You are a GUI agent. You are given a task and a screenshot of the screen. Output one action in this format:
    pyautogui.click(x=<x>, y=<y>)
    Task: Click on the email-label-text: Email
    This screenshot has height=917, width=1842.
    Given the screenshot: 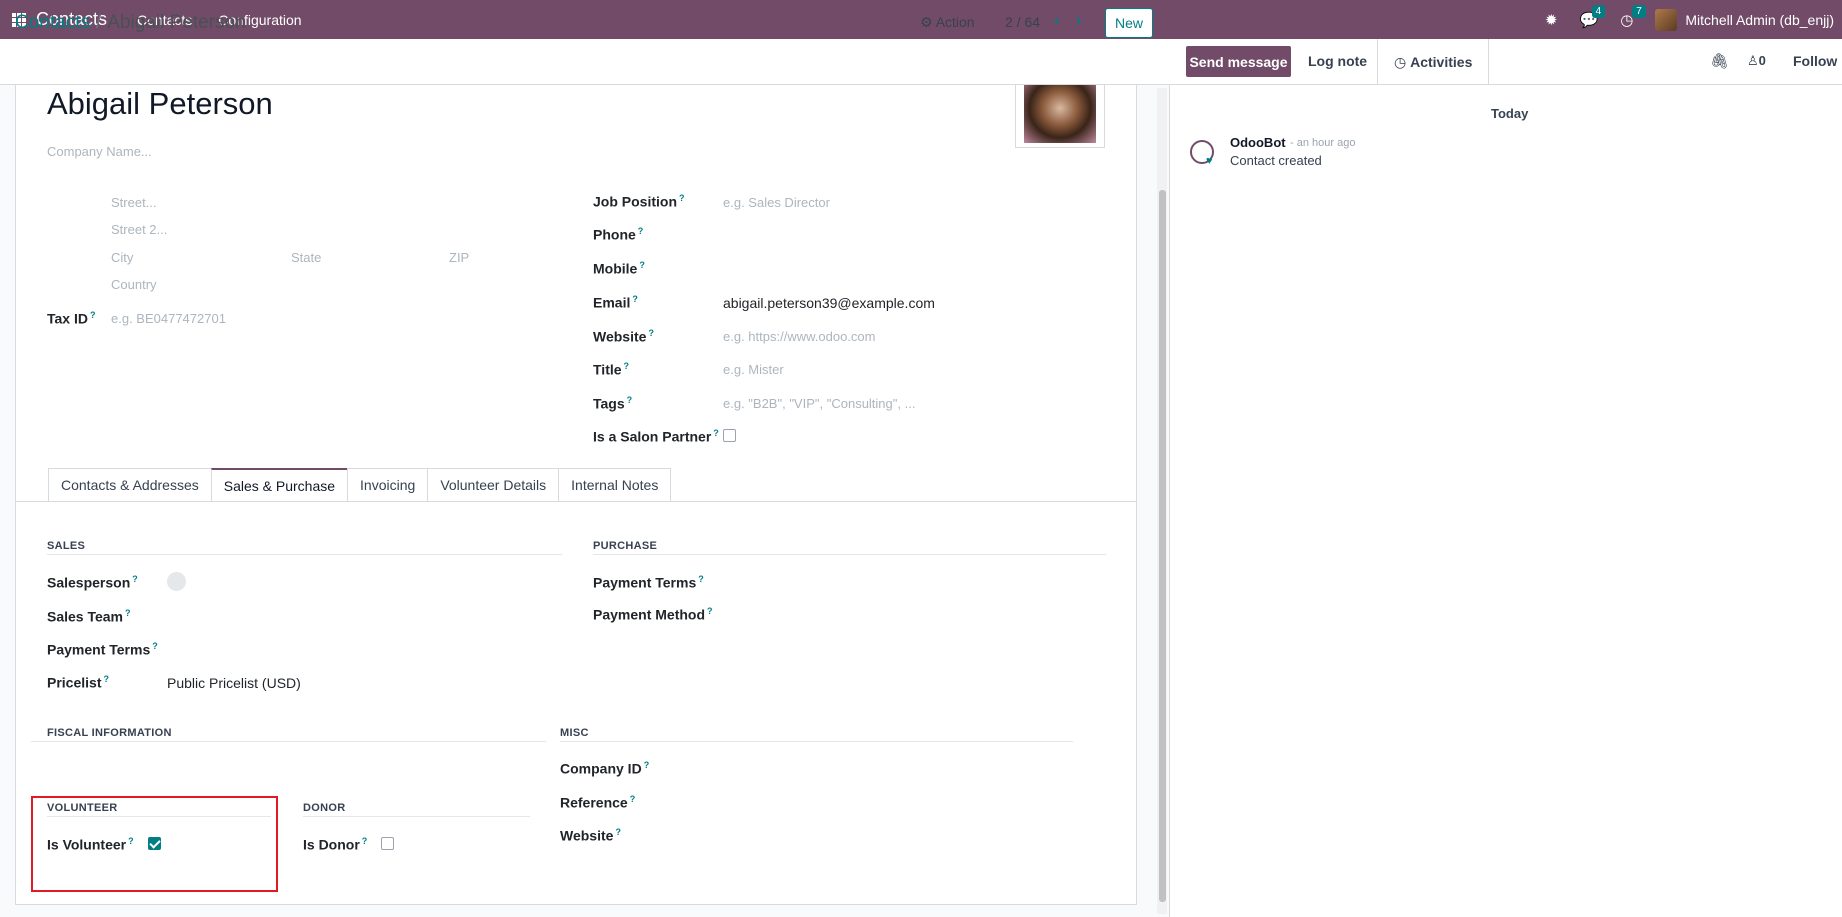 What is the action you would take?
    pyautogui.click(x=612, y=302)
    